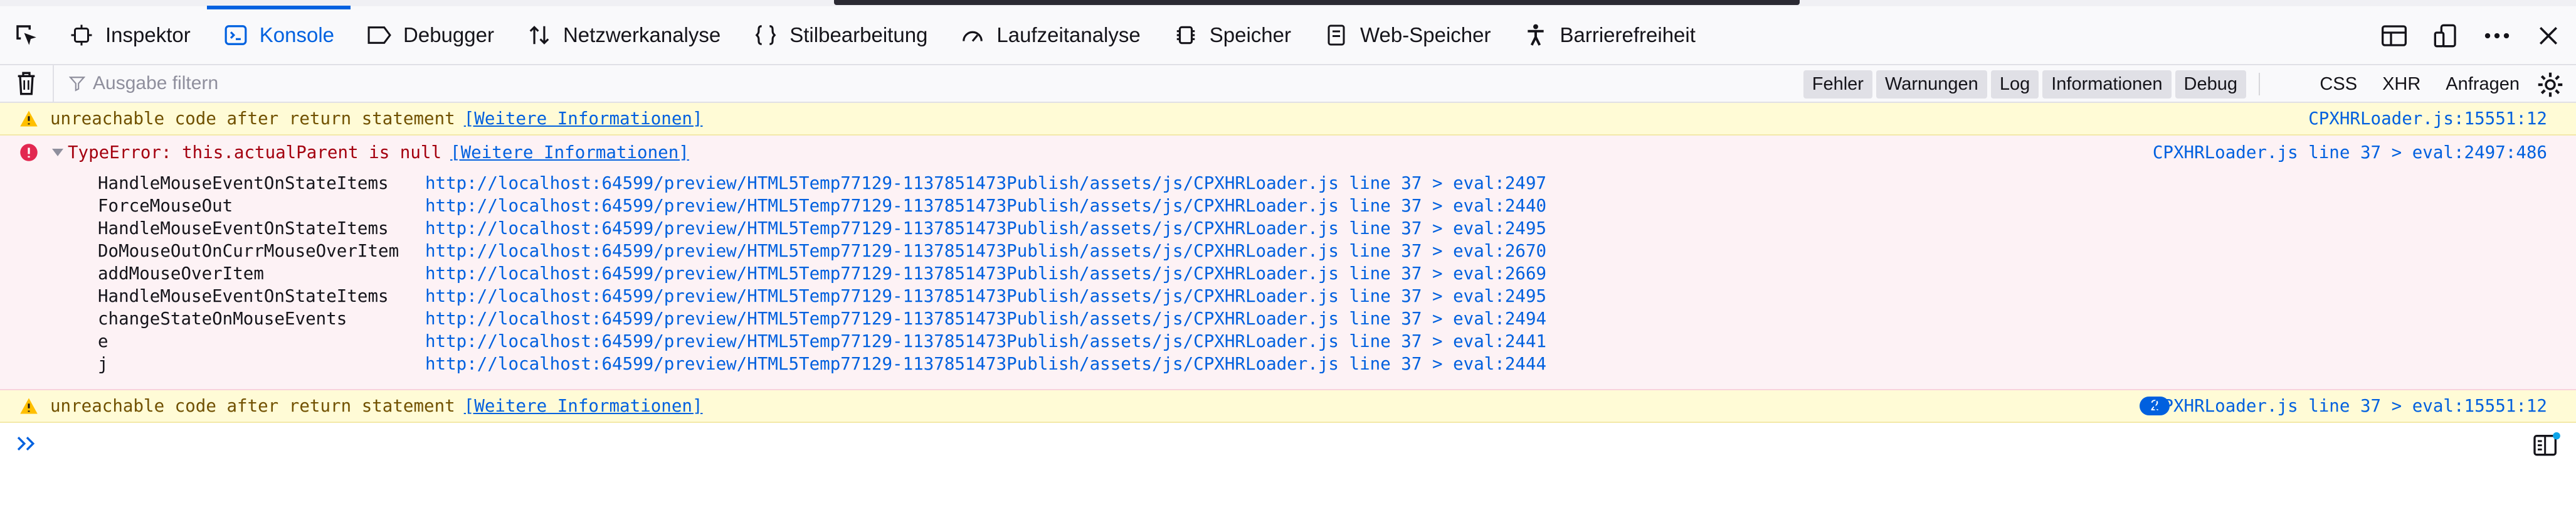 The height and width of the screenshot is (512, 2576). I want to click on style-editor-icon, so click(766, 35).